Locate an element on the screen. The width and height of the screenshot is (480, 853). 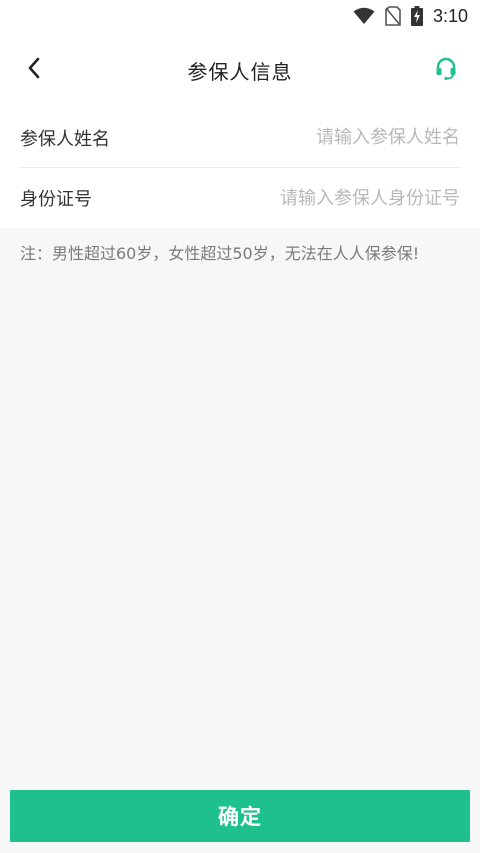
name-input is located at coordinates (330, 137).